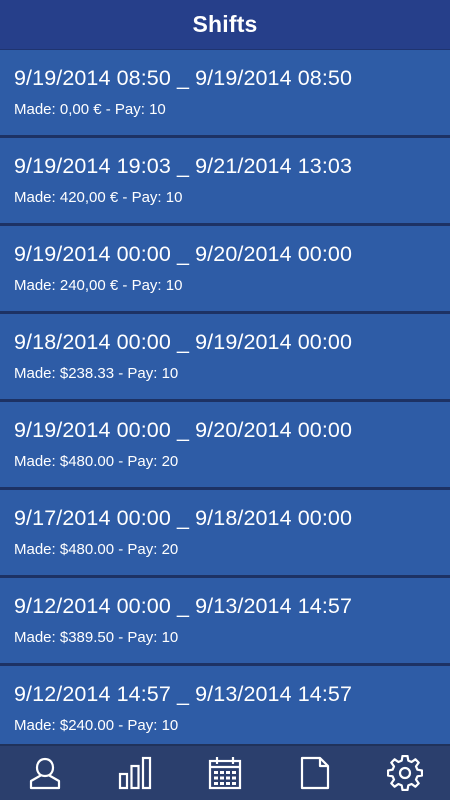 This screenshot has width=450, height=800. What do you see at coordinates (90, 109) in the screenshot?
I see `shift-summary: Made: 0,00 € - Pay: 10` at bounding box center [90, 109].